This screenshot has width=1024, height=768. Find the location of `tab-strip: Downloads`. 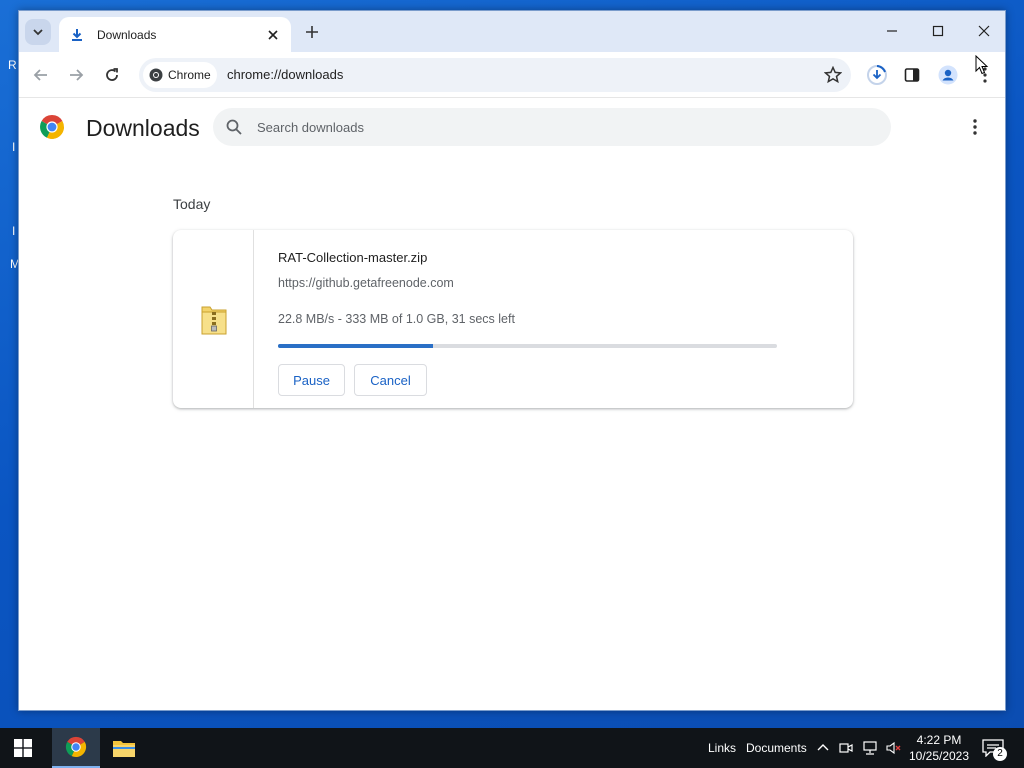

tab-strip: Downloads is located at coordinates (512, 31).